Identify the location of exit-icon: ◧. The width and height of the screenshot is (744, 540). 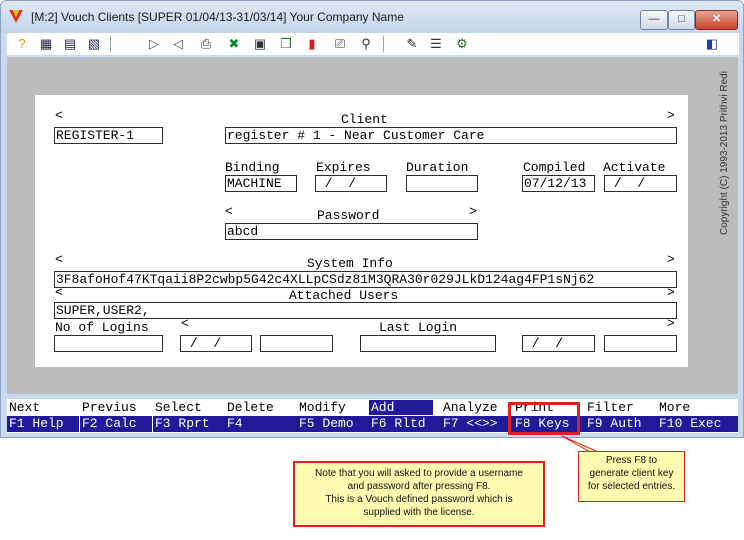
(712, 44).